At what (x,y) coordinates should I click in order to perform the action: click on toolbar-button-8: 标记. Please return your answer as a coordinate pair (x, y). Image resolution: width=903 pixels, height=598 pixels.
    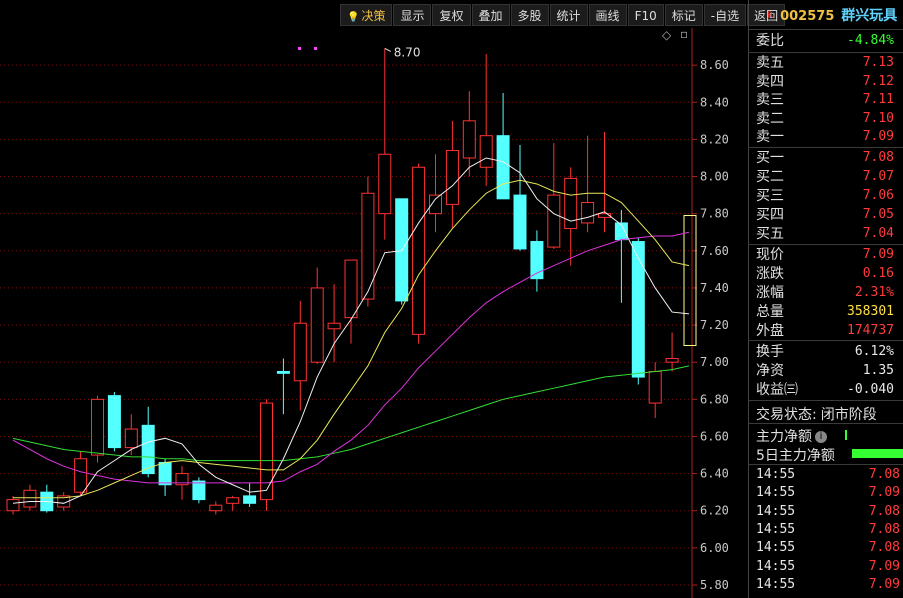
    Looking at the image, I should click on (683, 15).